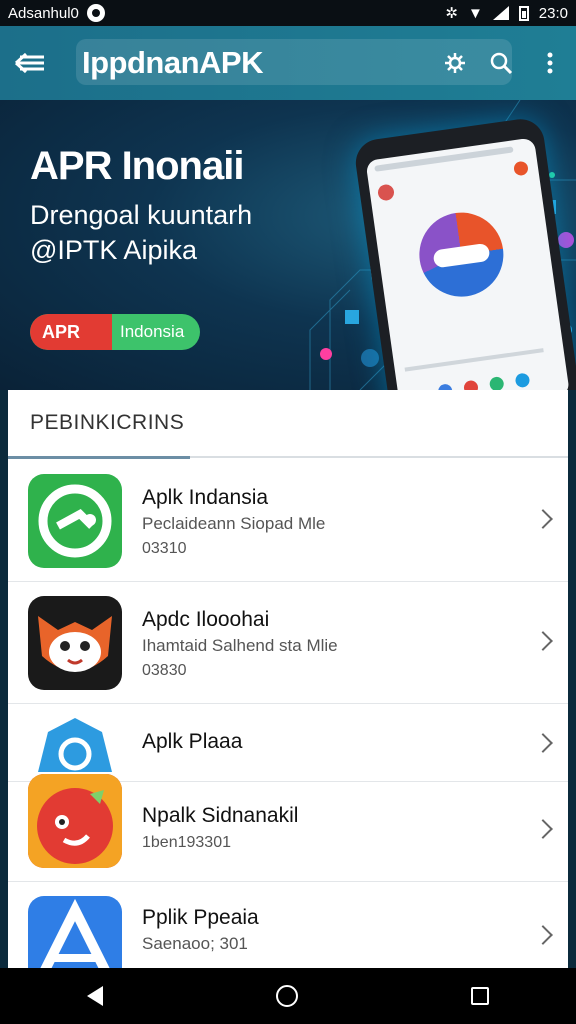 The width and height of the screenshot is (576, 1024). Describe the element at coordinates (288, 936) in the screenshot. I see `list-item: Pplik Ppeaia Saenaoo; 301` at that location.